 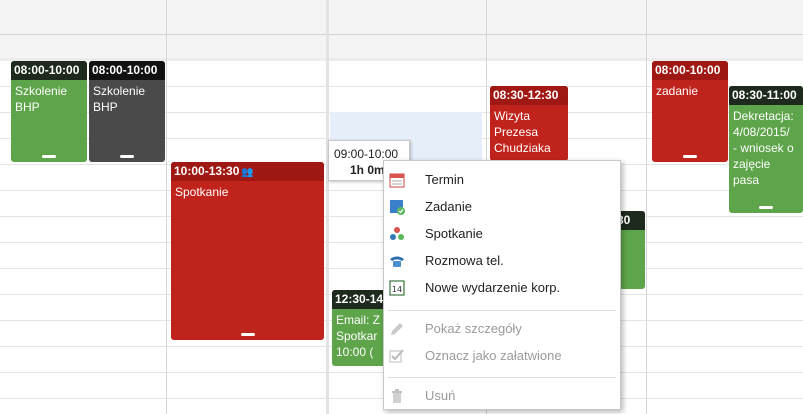 I want to click on event-zadanie: 08:00-10:00 zadanie, so click(x=690, y=111).